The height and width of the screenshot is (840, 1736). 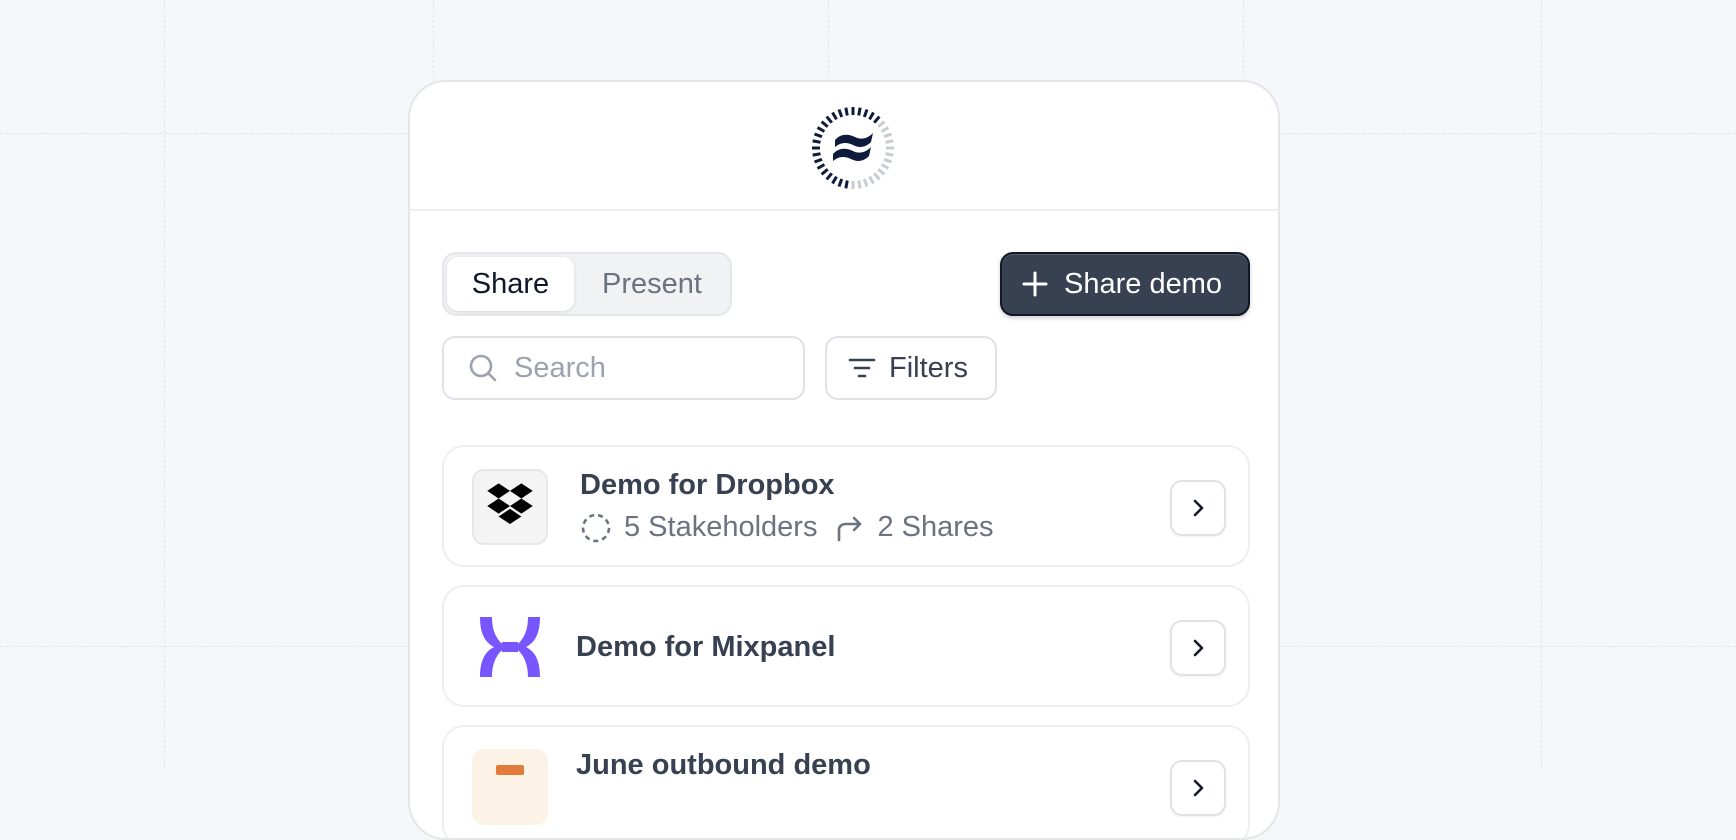 I want to click on tab-share: Share, so click(x=510, y=284).